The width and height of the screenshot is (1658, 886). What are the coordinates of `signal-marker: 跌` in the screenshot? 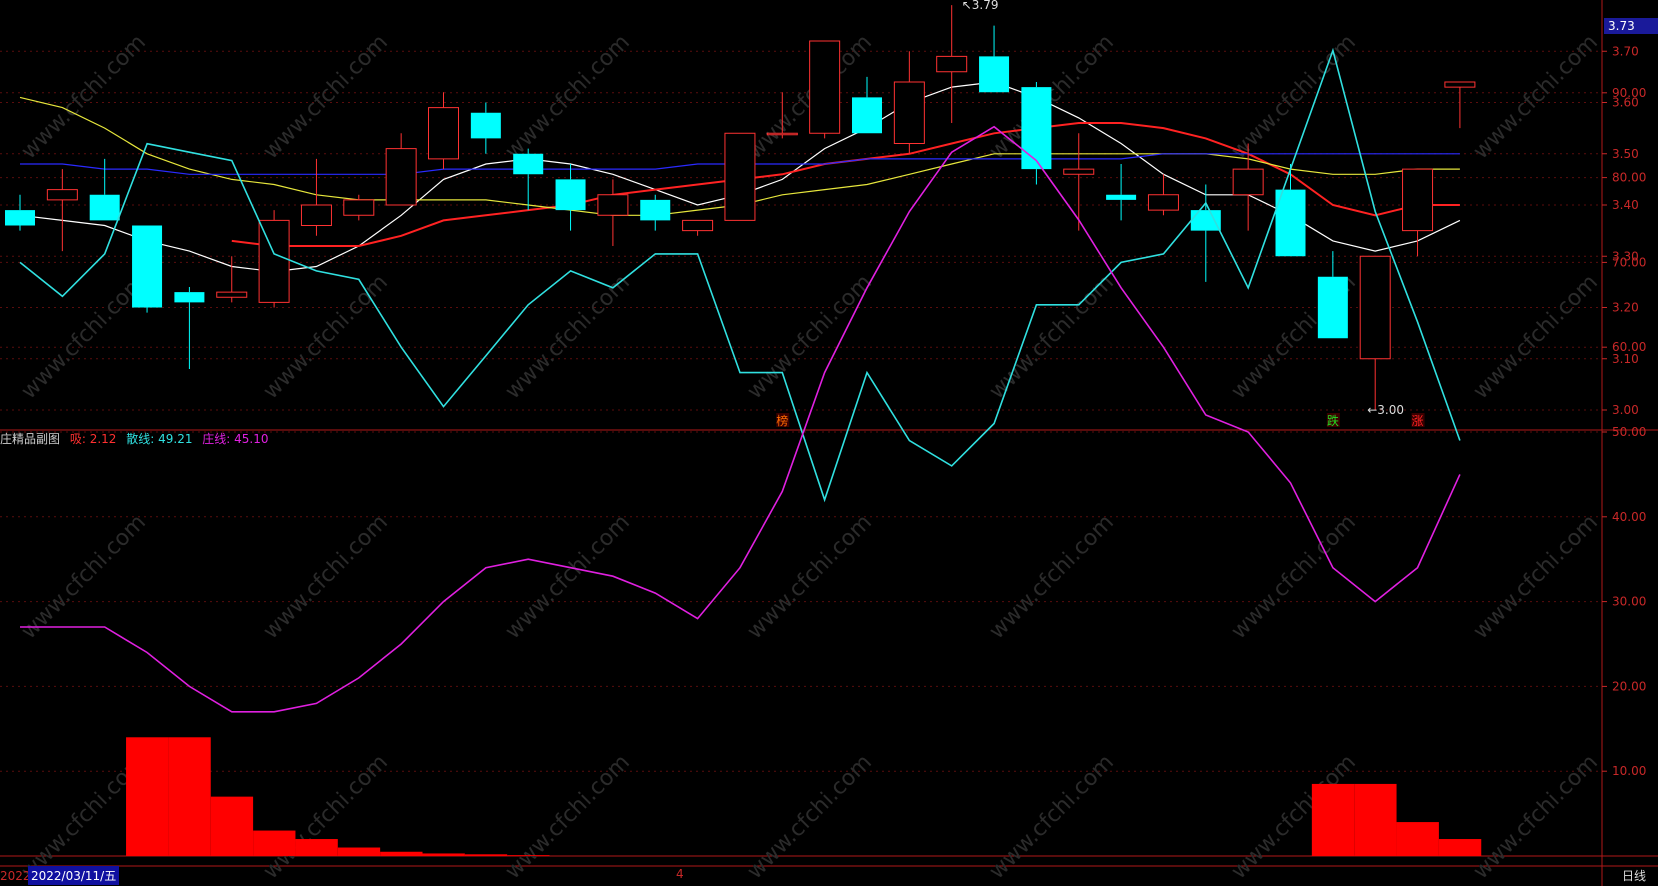 It's located at (1333, 420).